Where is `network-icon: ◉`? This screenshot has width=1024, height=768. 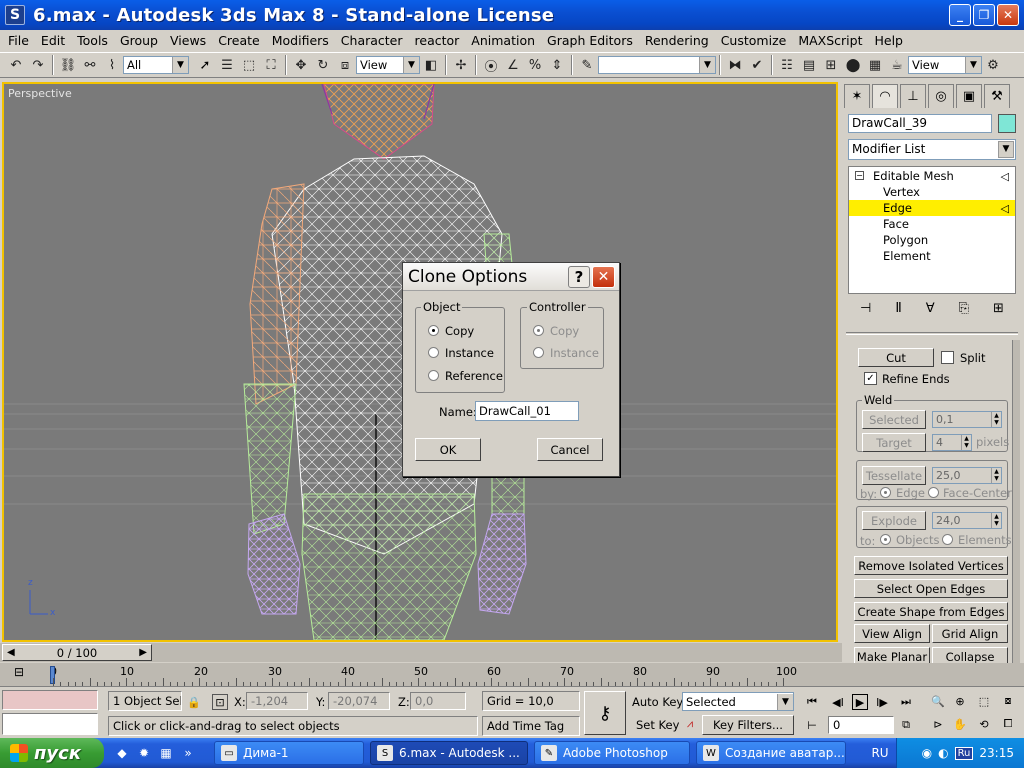
network-icon: ◉ is located at coordinates (927, 753).